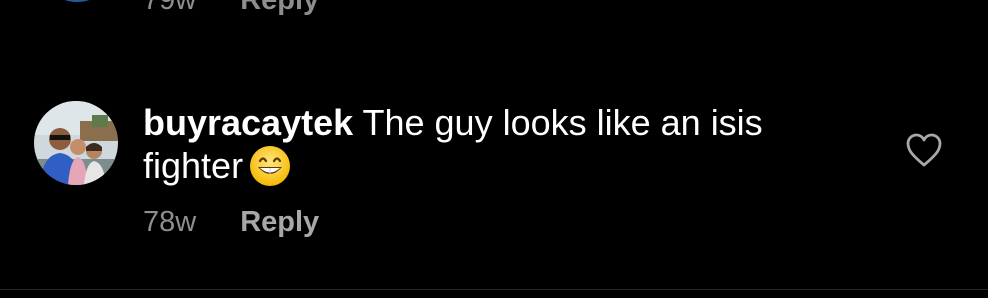 The height and width of the screenshot is (298, 1000). Describe the element at coordinates (270, 166) in the screenshot. I see `grinning-face-emoji-icon` at that location.